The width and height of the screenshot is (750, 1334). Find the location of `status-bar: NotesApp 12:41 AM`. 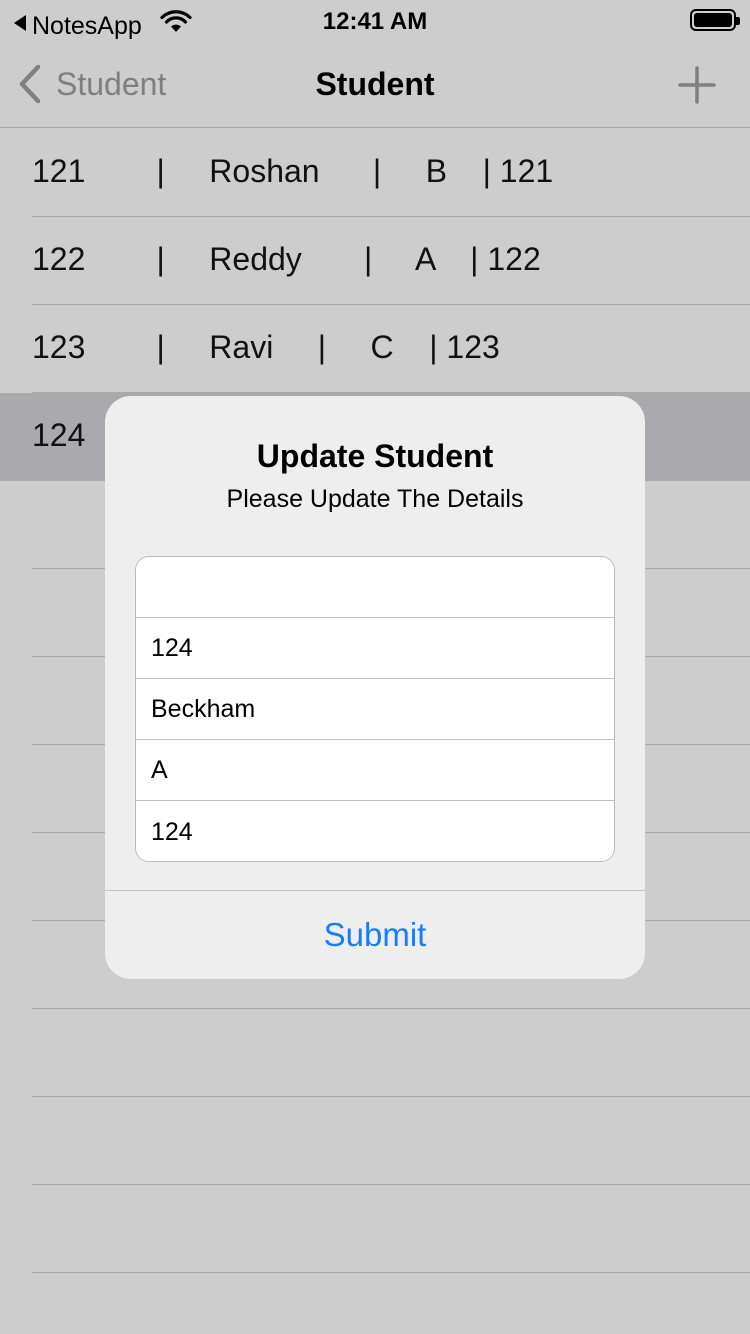

status-bar: NotesApp 12:41 AM is located at coordinates (375, 20).